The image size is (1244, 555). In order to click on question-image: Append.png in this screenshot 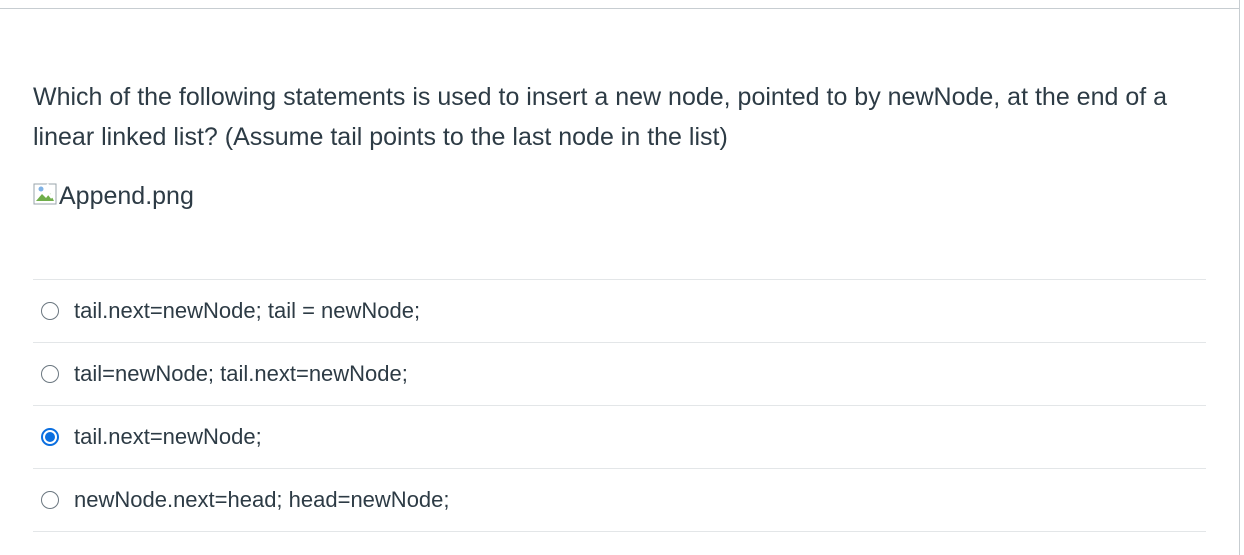, I will do `click(113, 196)`.